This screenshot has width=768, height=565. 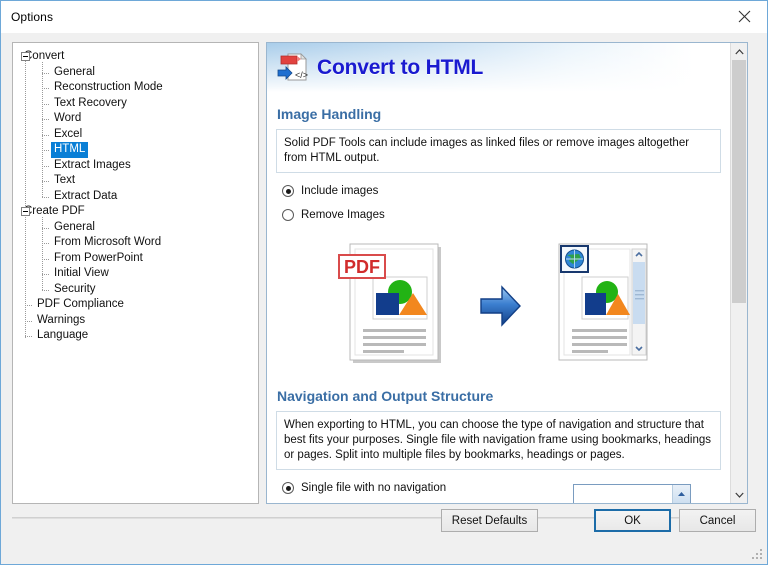 What do you see at coordinates (489, 520) in the screenshot?
I see `reset-defaults-button: Reset Defaults` at bounding box center [489, 520].